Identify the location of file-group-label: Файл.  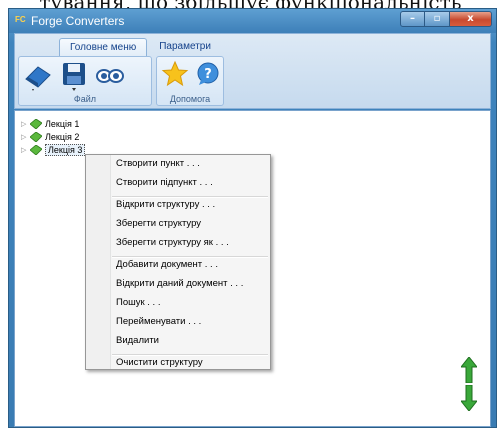
(85, 99).